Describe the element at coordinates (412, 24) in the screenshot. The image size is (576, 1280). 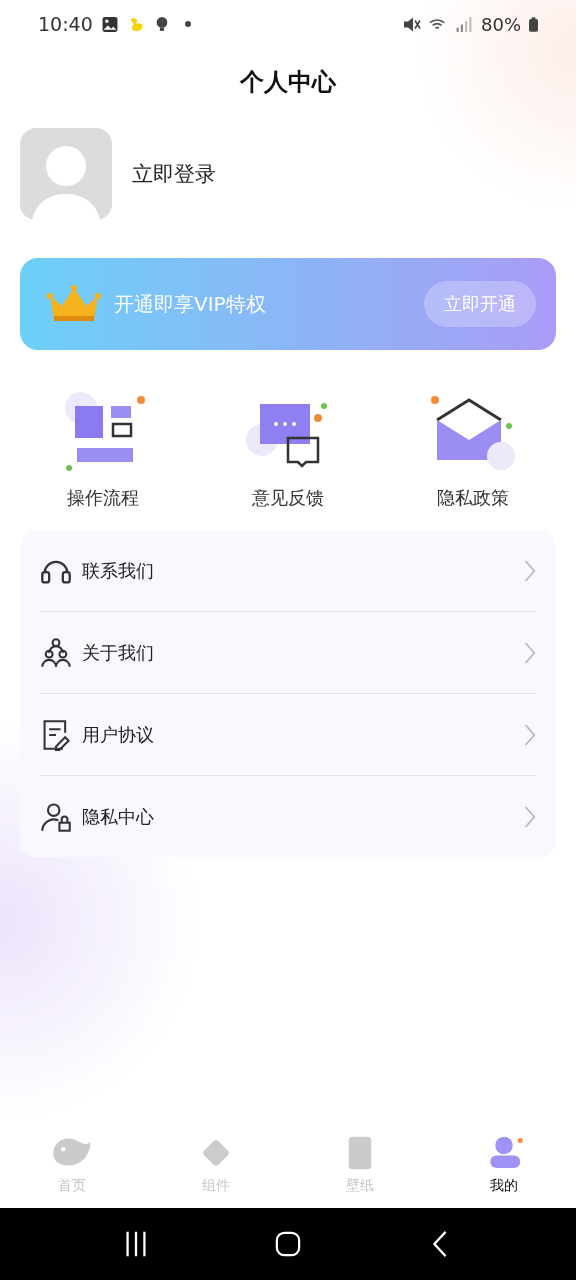
I see `mute-icon` at that location.